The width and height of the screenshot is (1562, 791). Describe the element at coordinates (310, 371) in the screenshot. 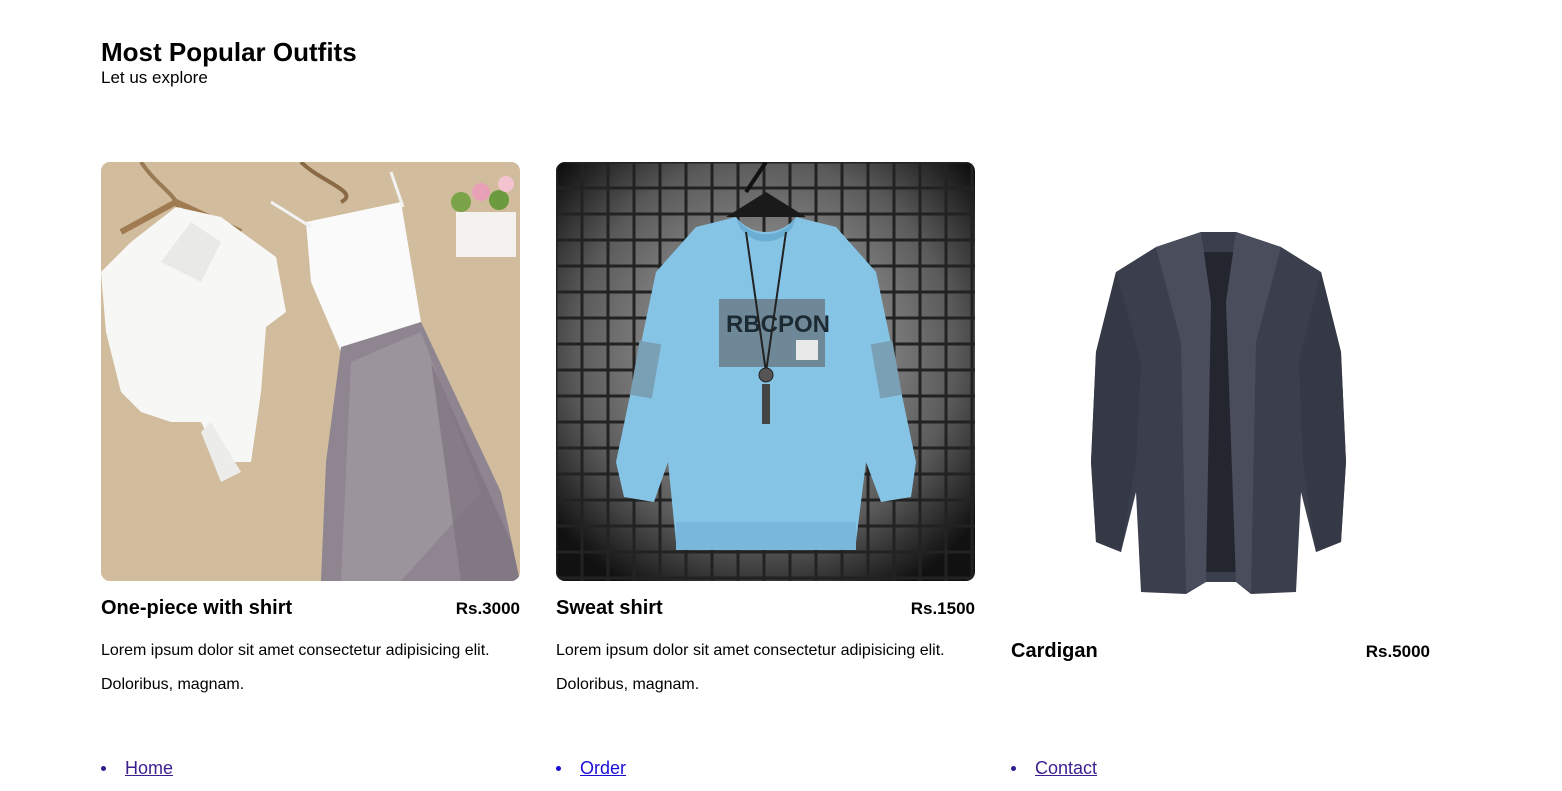

I see `product-image-one-piece` at that location.